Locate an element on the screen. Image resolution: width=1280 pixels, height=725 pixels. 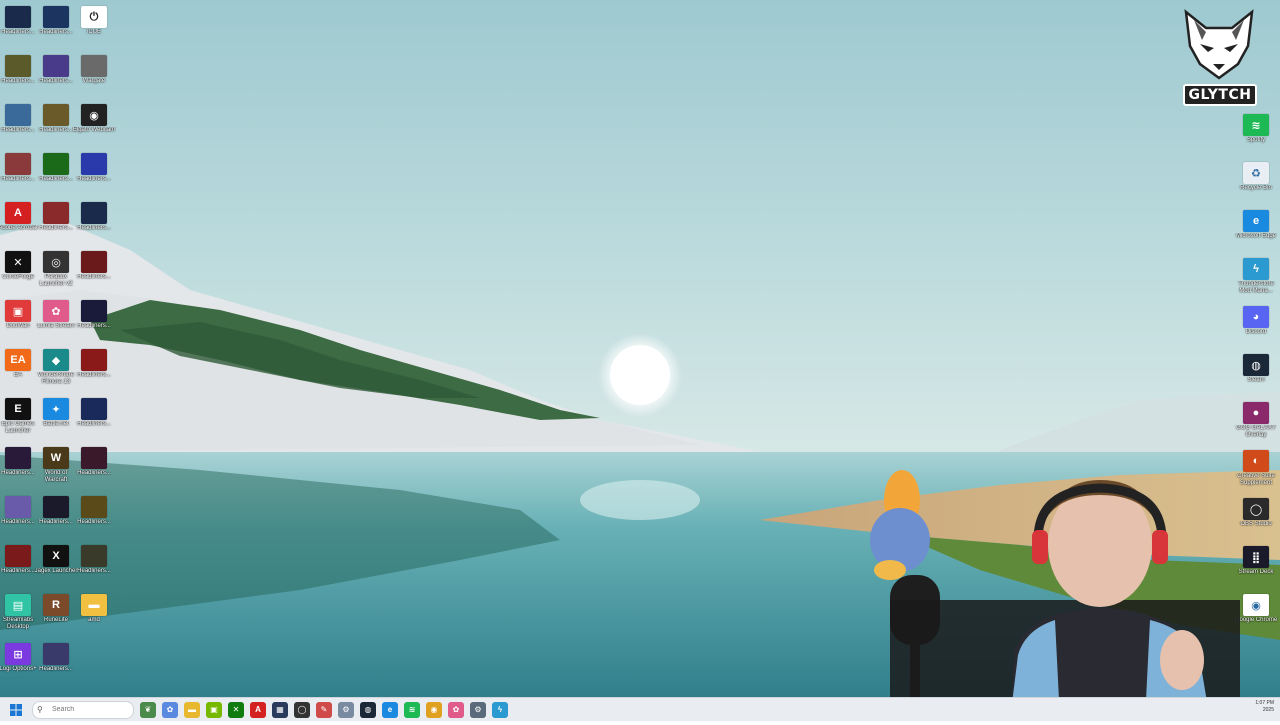
app-lumia-icon: ✿ is located at coordinates (456, 709).